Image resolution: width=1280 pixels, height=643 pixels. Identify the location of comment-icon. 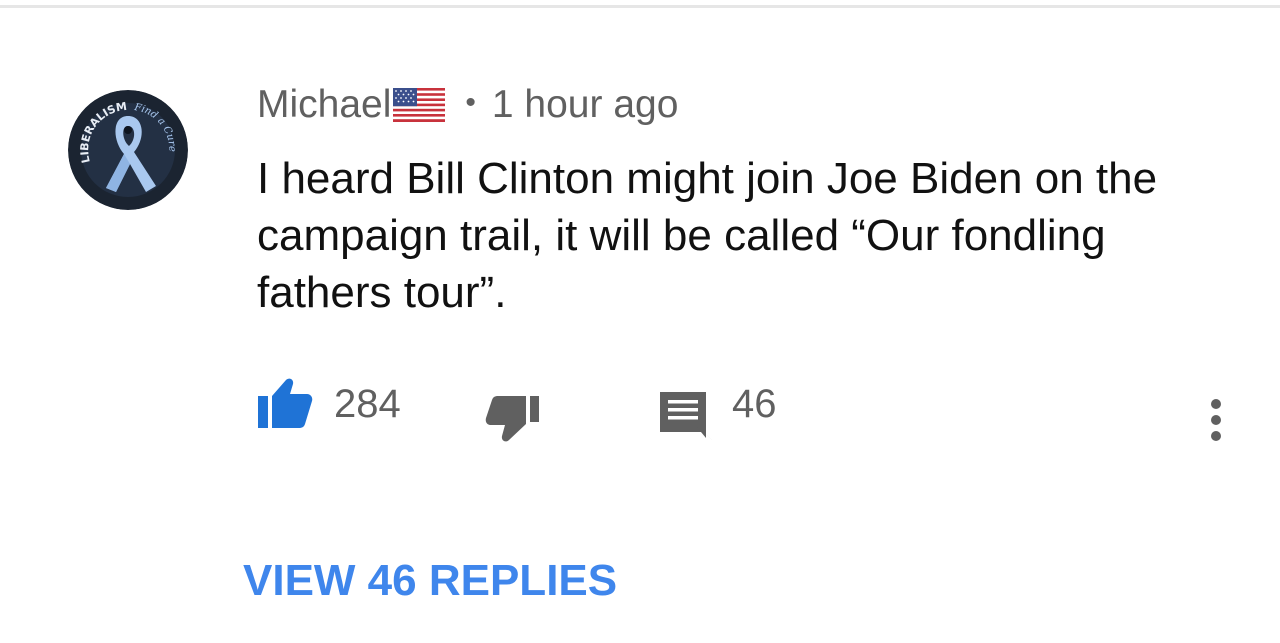
(686, 416).